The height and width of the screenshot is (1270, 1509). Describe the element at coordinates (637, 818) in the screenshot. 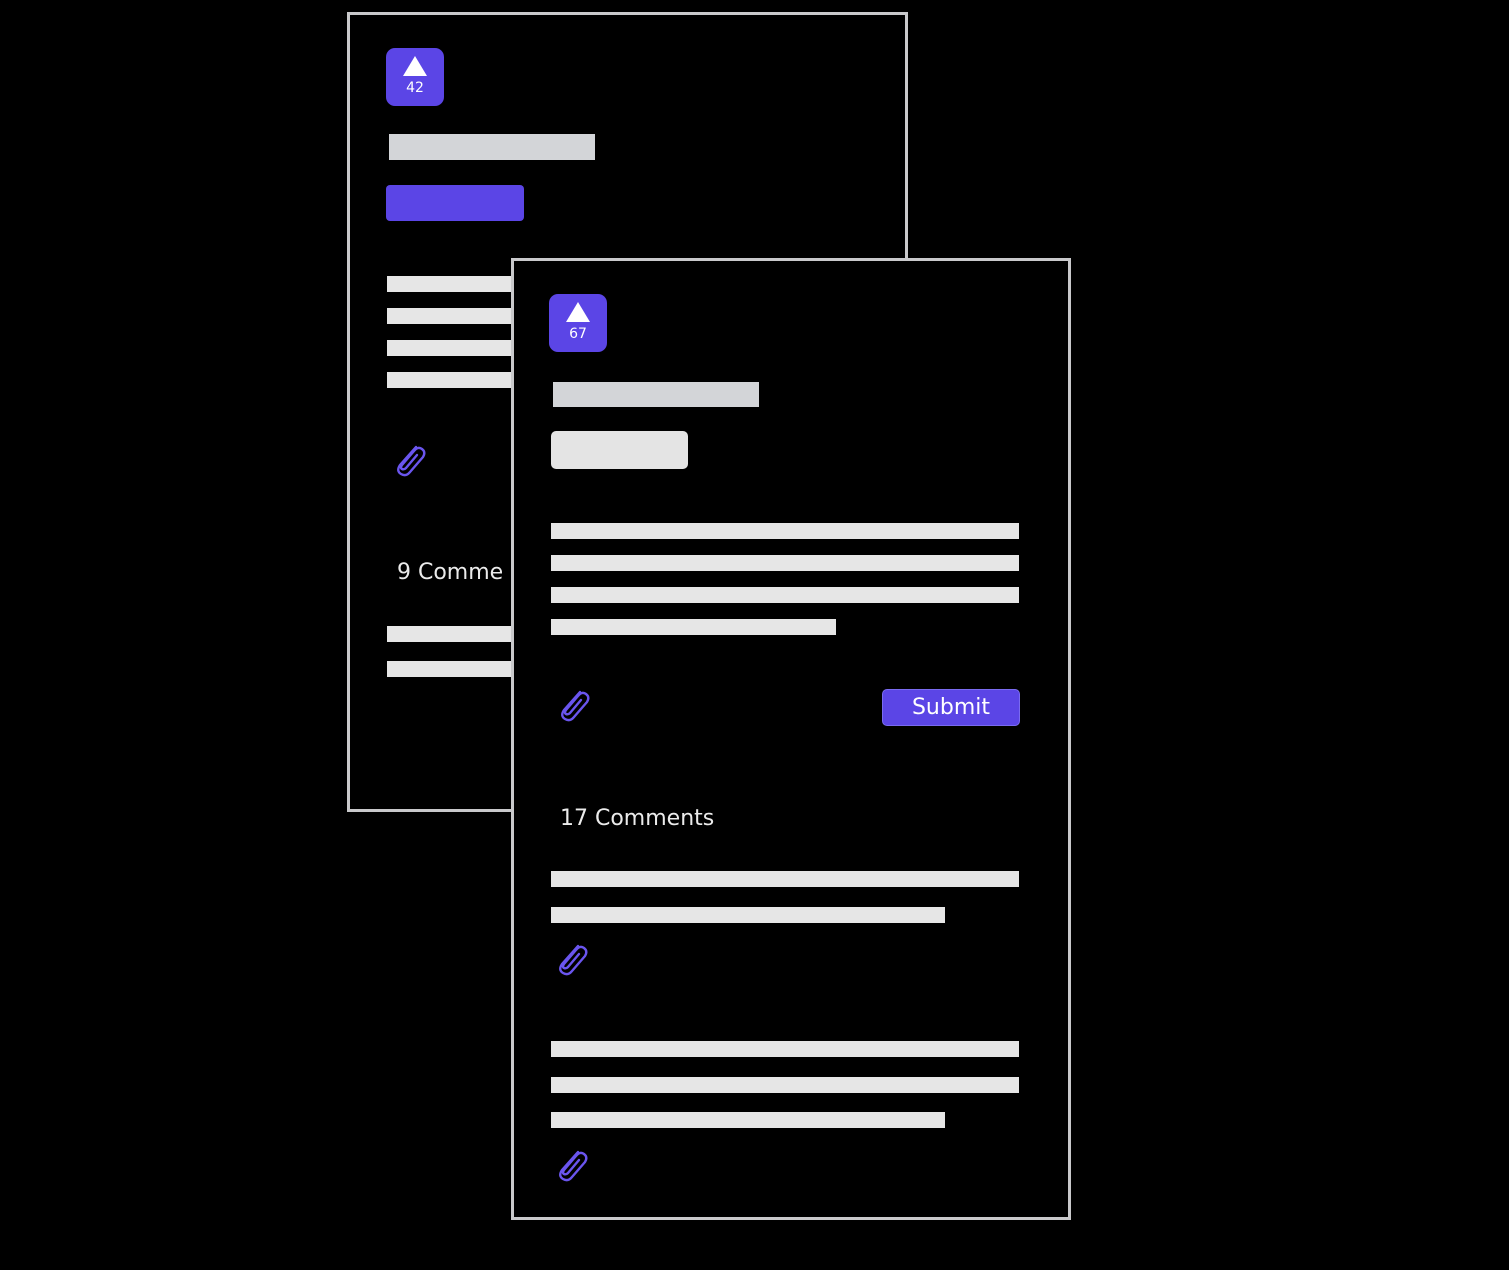

I see `comments-count: 17 Comments` at that location.